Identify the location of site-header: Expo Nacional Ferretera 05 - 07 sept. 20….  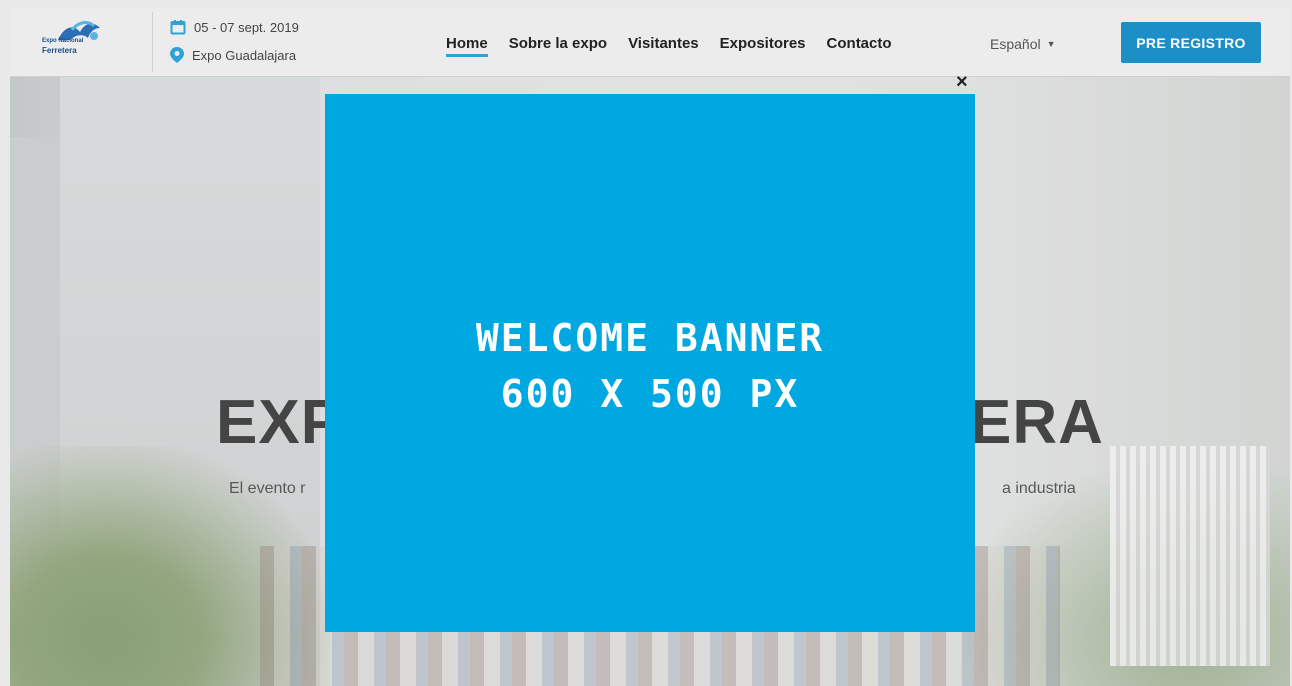
(650, 42).